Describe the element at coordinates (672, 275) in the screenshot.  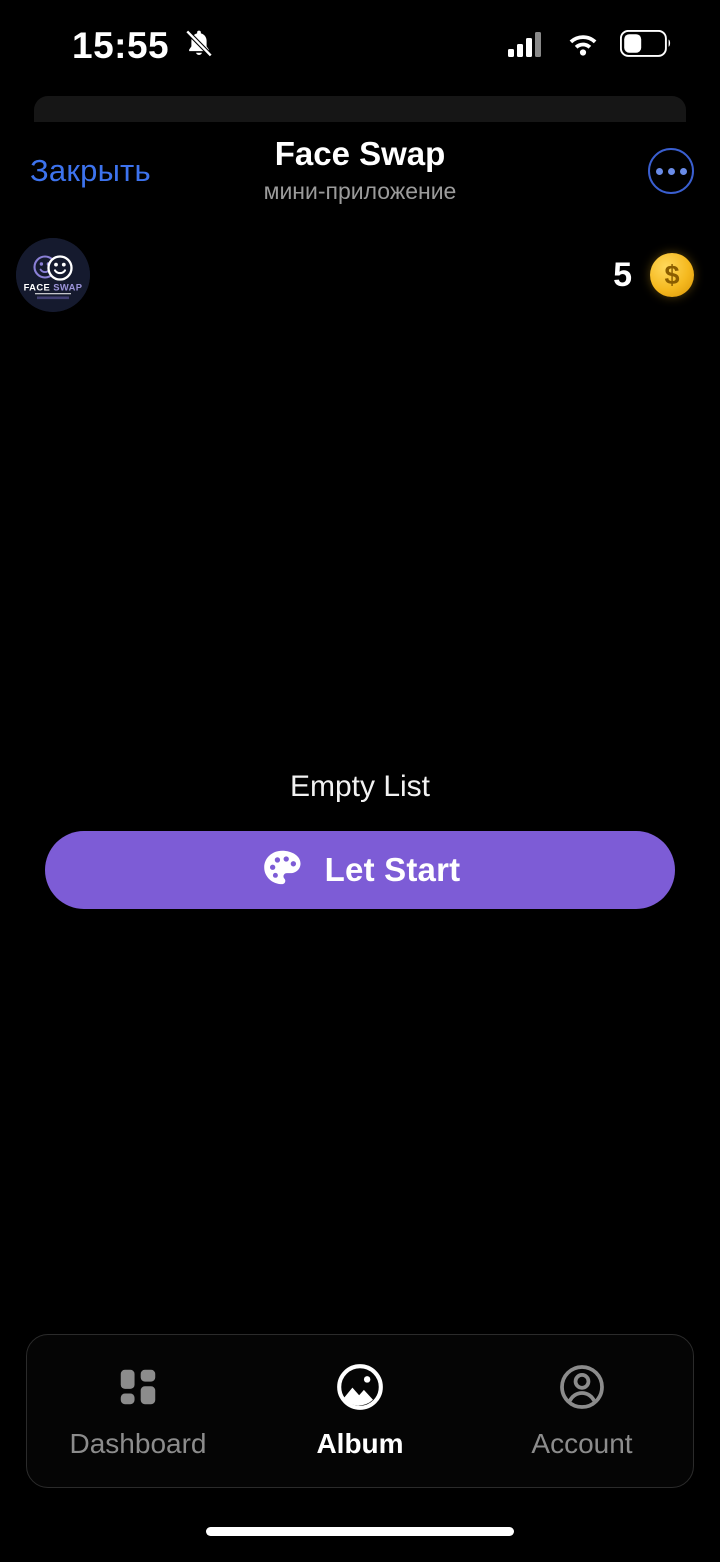
I see `coin-icon: $` at that location.